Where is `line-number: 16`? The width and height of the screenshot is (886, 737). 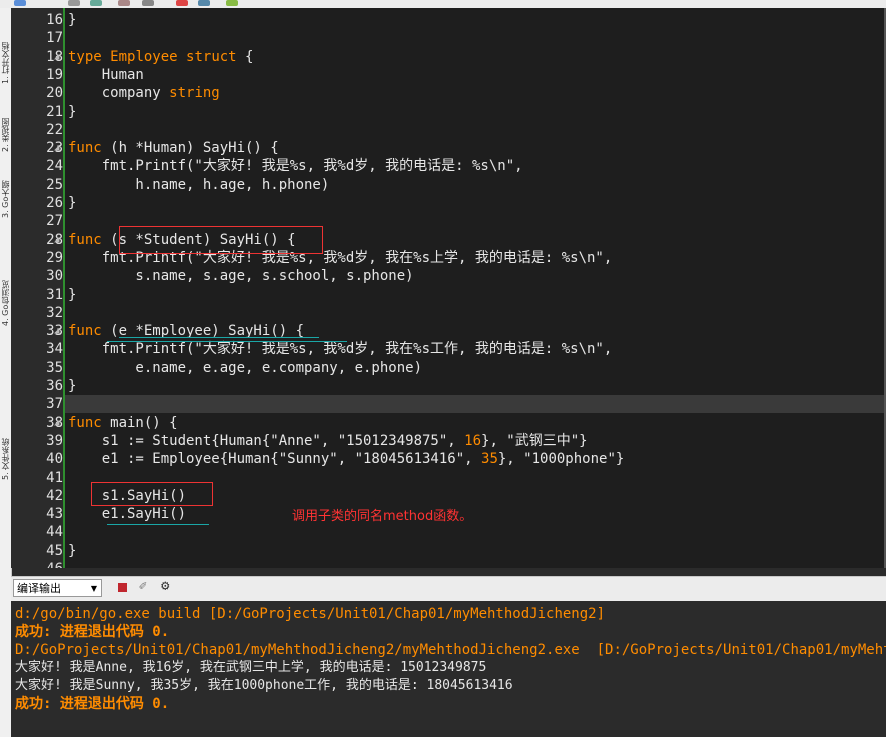 line-number: 16 is located at coordinates (54, 20).